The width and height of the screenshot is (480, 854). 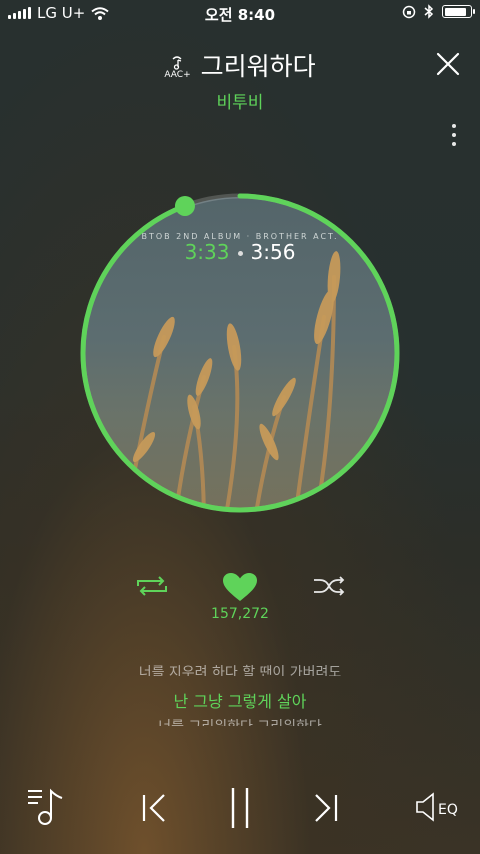 What do you see at coordinates (436, 807) in the screenshot?
I see `eq-button: EQ` at bounding box center [436, 807].